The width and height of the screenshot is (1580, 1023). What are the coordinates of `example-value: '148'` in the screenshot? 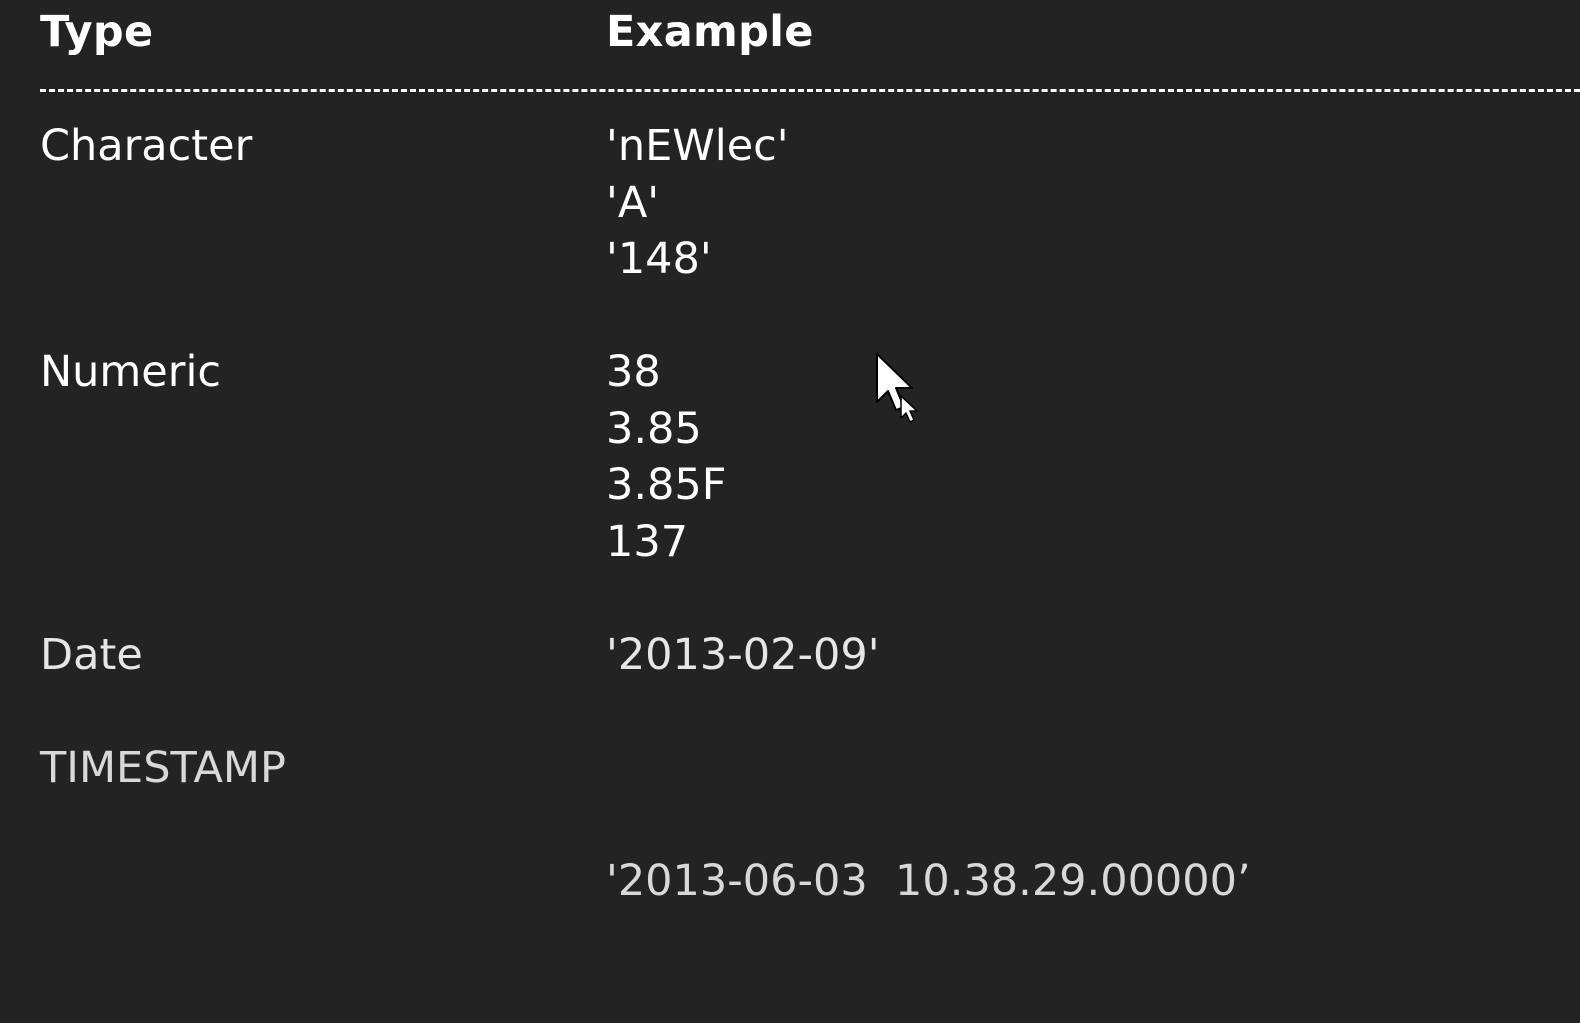 It's located at (659, 259).